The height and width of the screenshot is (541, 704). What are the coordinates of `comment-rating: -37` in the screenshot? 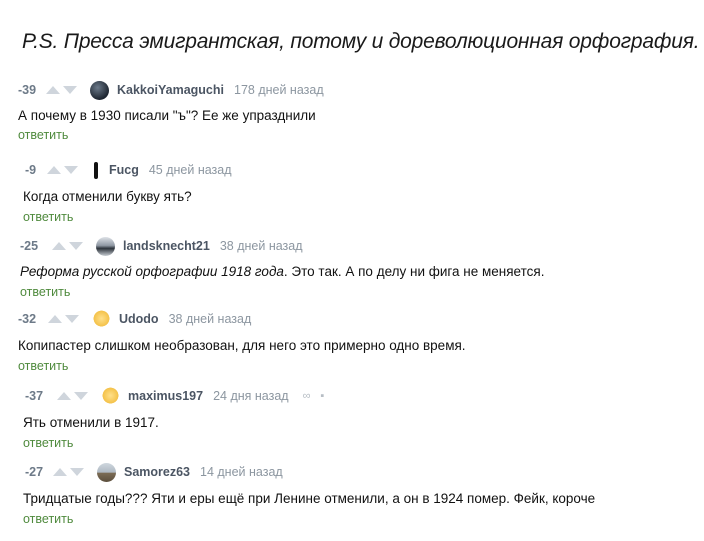 It's located at (34, 396).